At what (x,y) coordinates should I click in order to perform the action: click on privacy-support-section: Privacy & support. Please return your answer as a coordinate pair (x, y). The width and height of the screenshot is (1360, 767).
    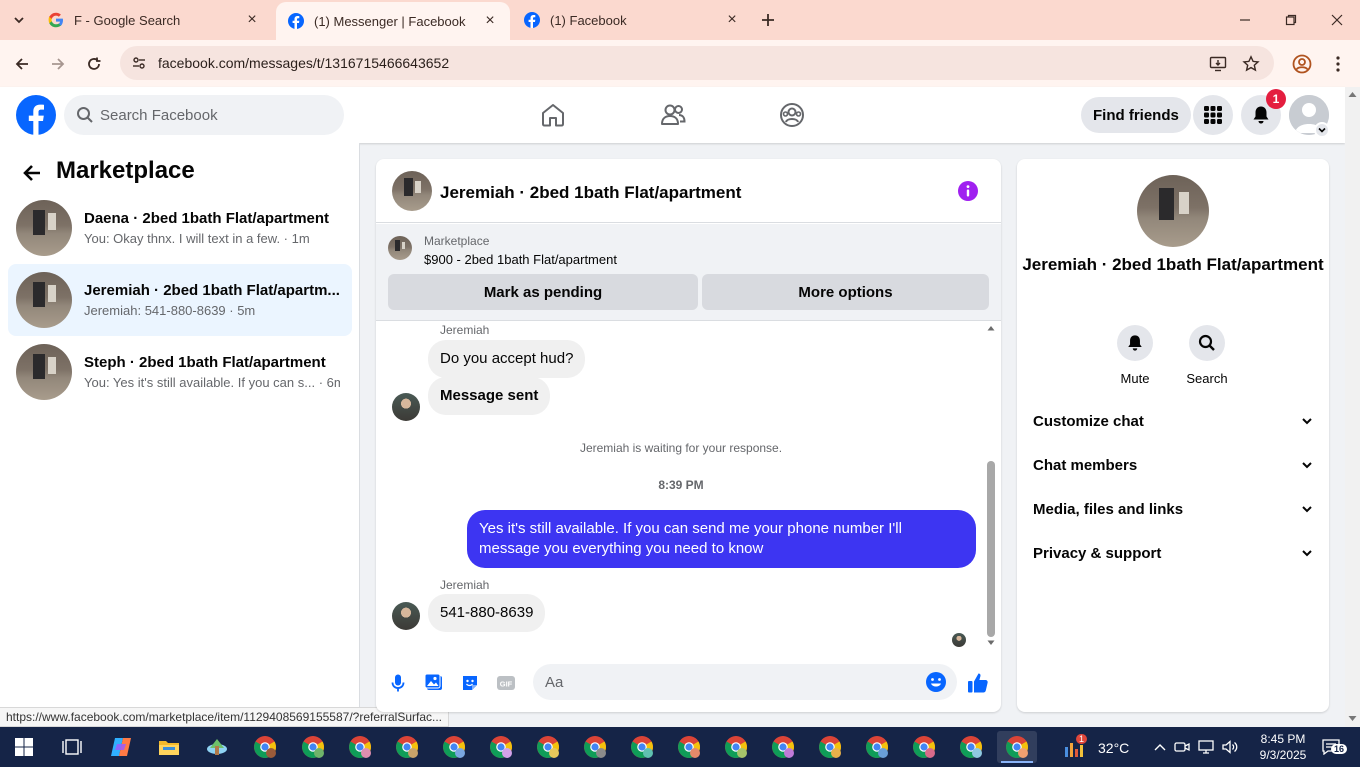
    Looking at the image, I should click on (1173, 553).